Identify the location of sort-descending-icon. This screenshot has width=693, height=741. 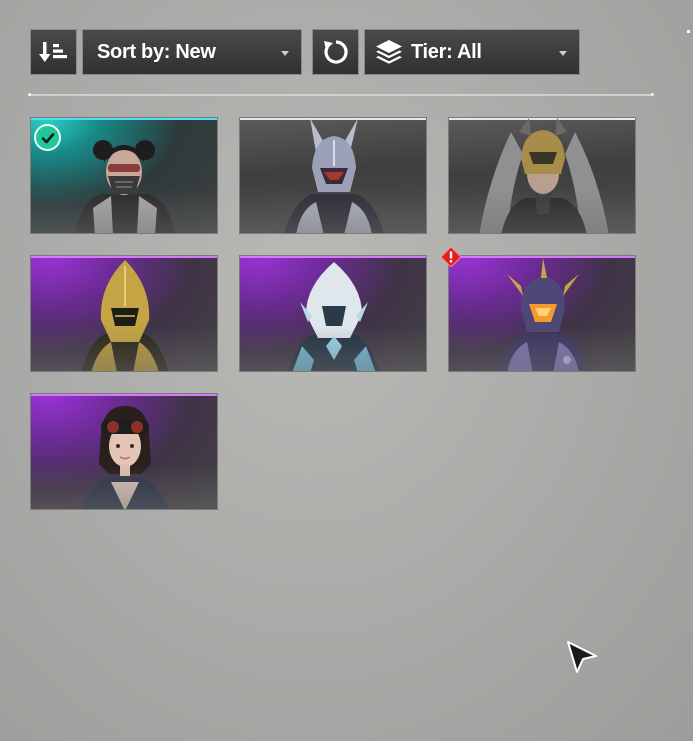
(52, 52).